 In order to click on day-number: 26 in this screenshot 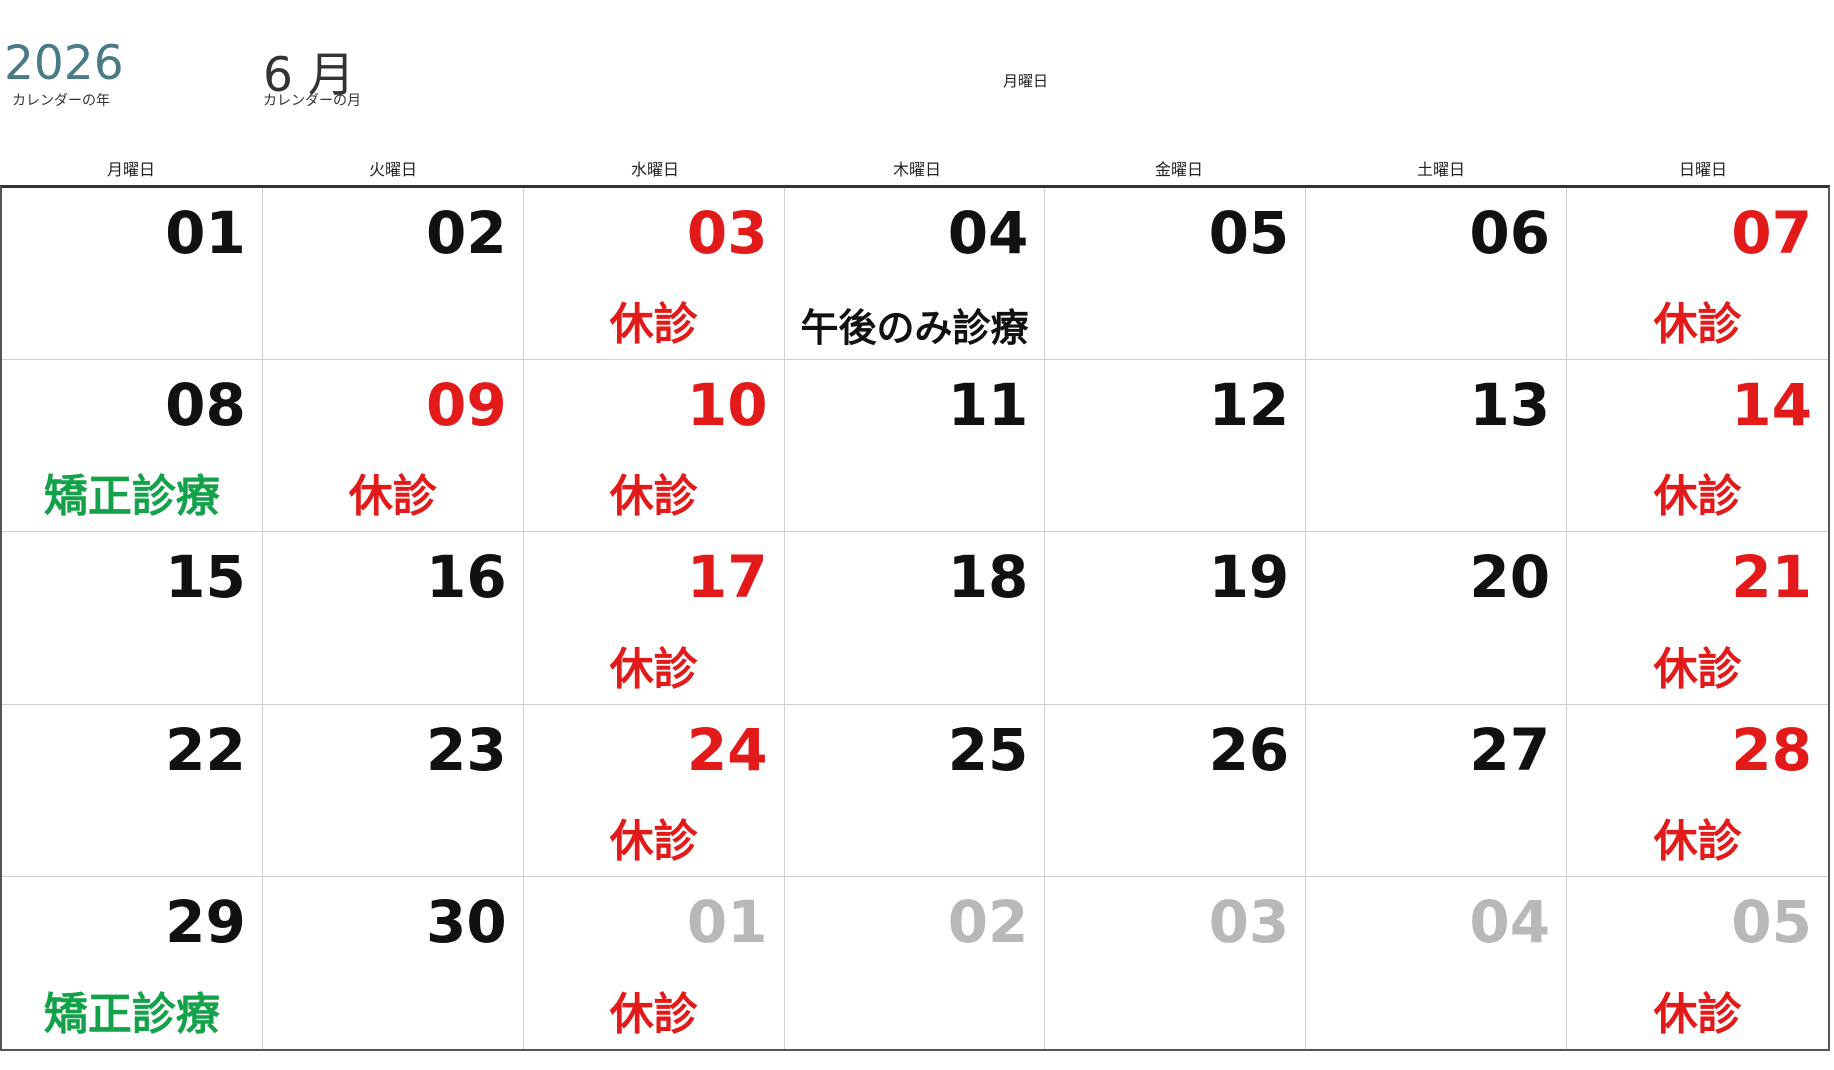, I will do `click(1249, 749)`.